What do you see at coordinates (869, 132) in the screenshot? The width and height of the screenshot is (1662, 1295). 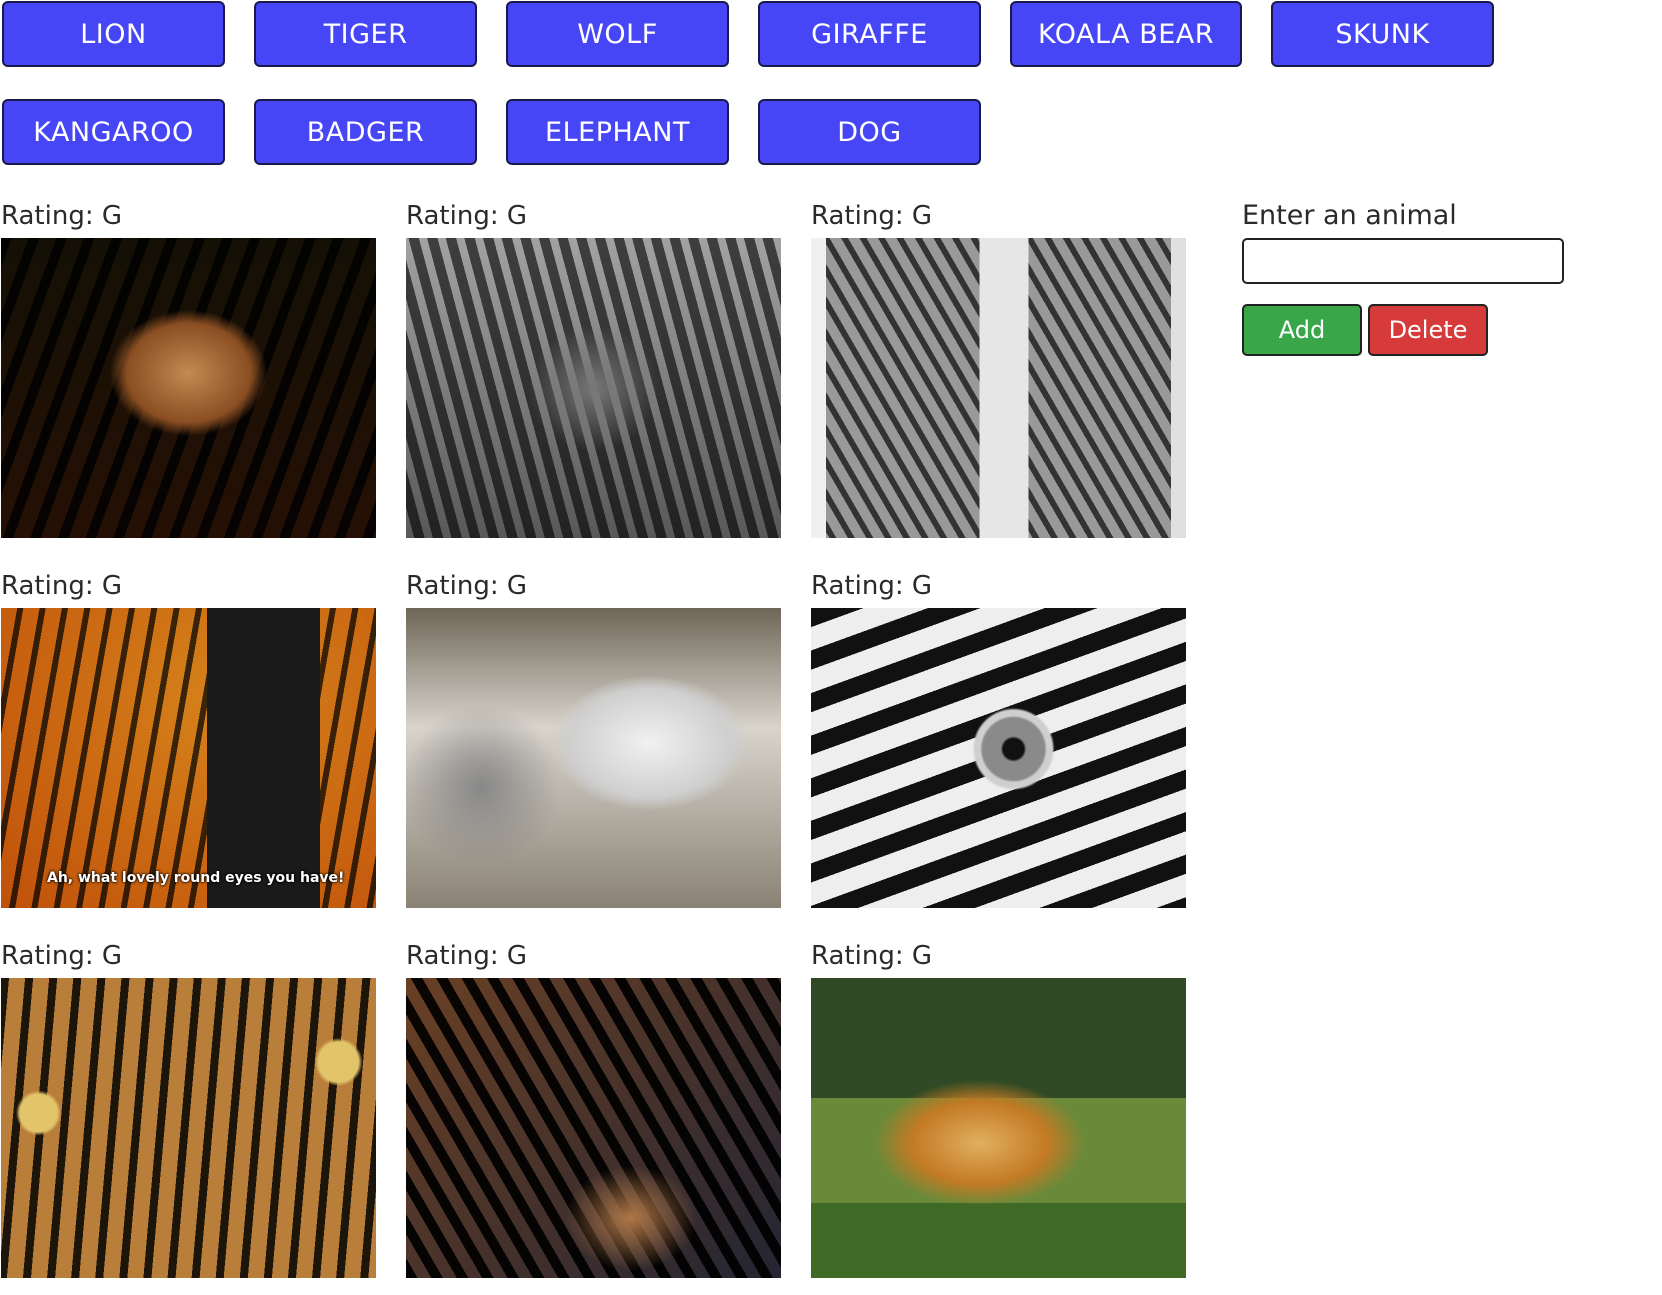 I see `animal-button-dog: DOG` at bounding box center [869, 132].